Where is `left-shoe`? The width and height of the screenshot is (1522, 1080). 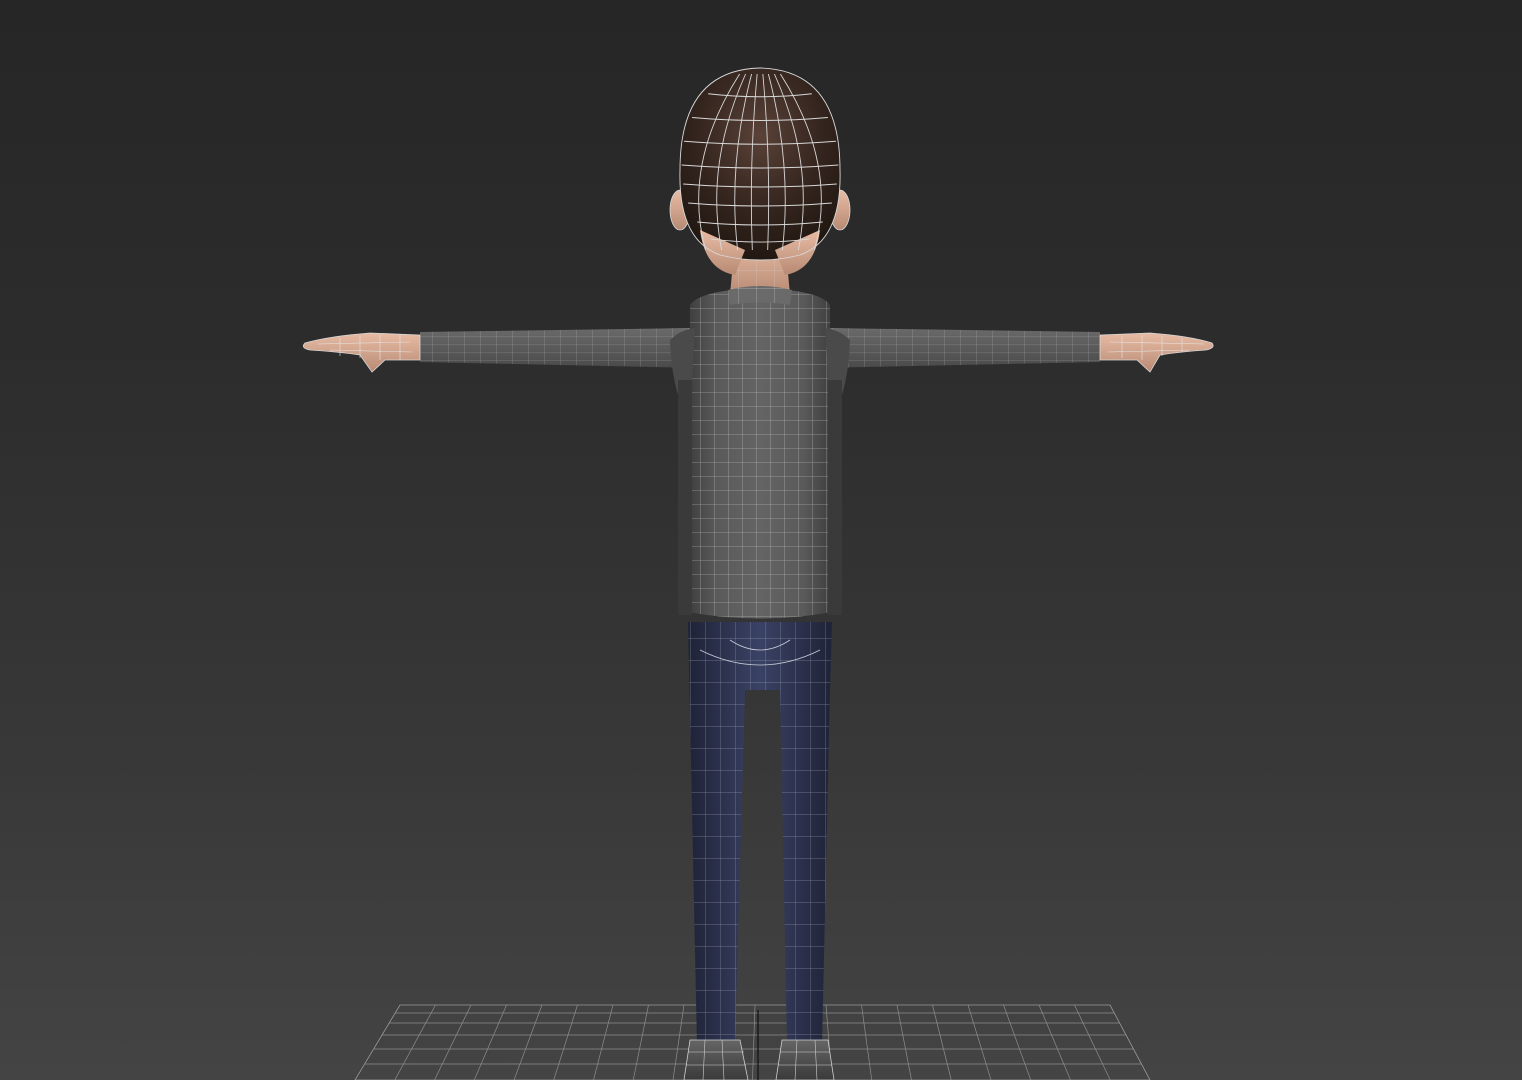
left-shoe is located at coordinates (716, 1059).